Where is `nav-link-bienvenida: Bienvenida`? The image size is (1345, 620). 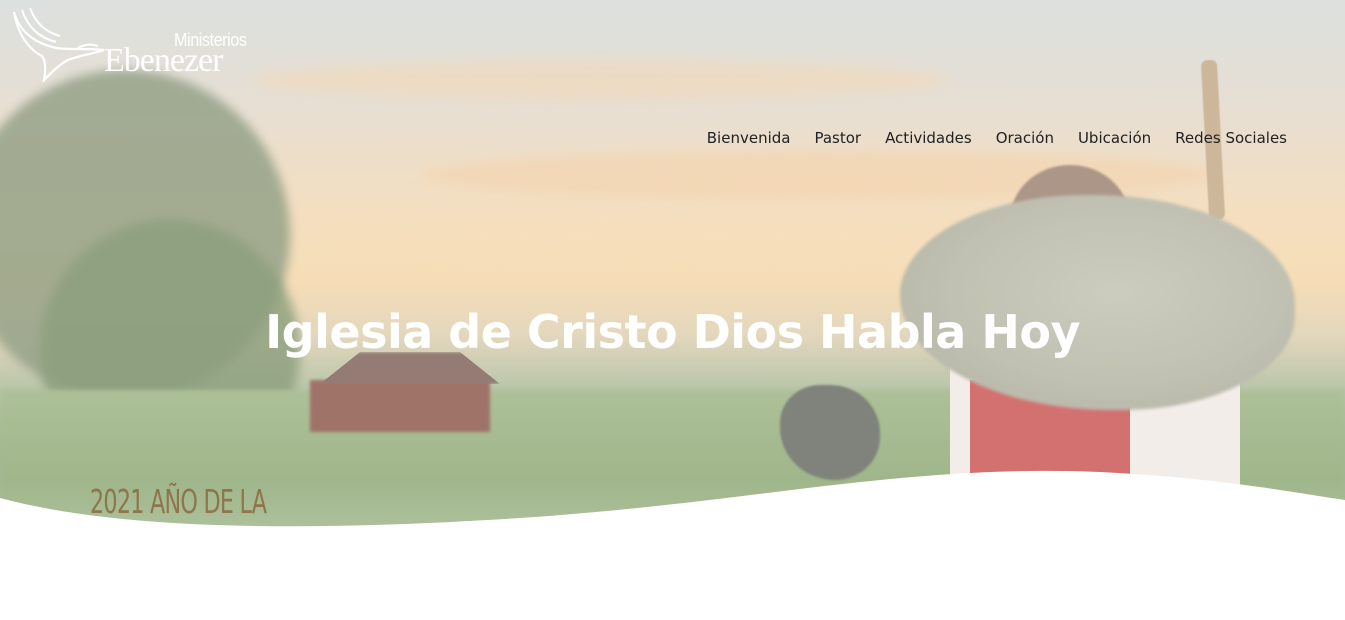 nav-link-bienvenida: Bienvenida is located at coordinates (749, 138).